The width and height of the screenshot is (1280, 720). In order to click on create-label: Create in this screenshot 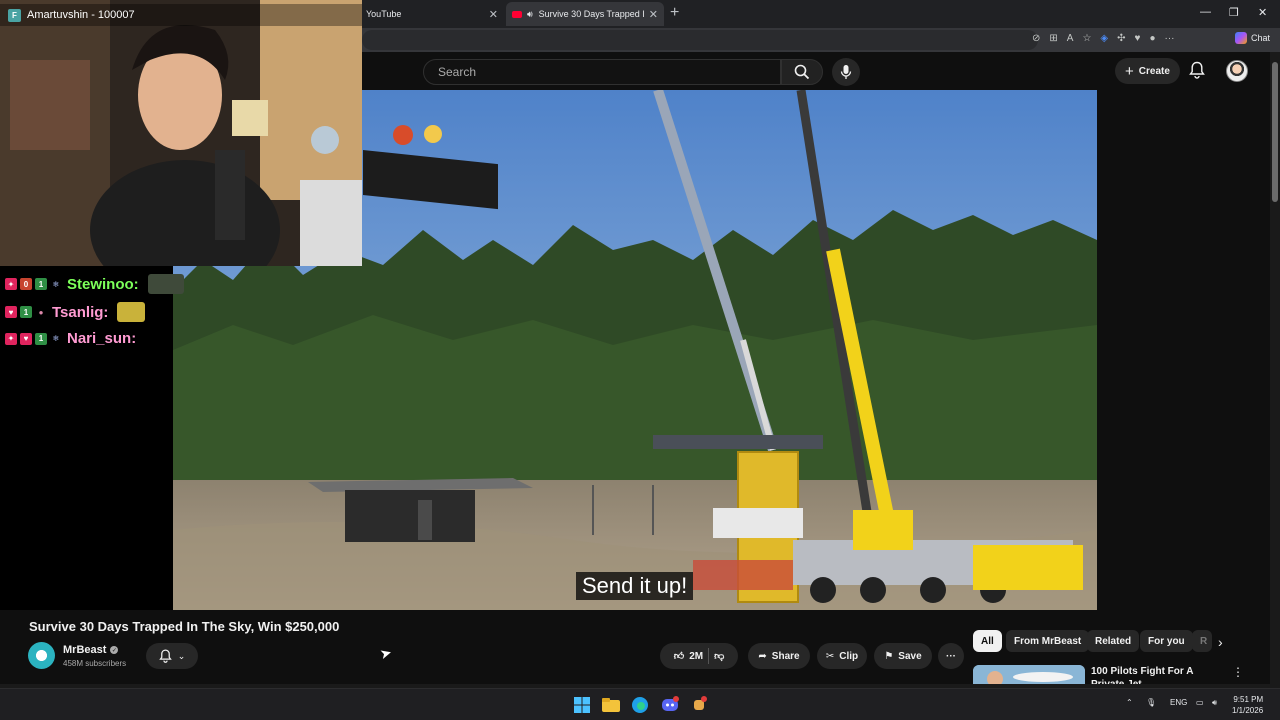, I will do `click(1154, 71)`.